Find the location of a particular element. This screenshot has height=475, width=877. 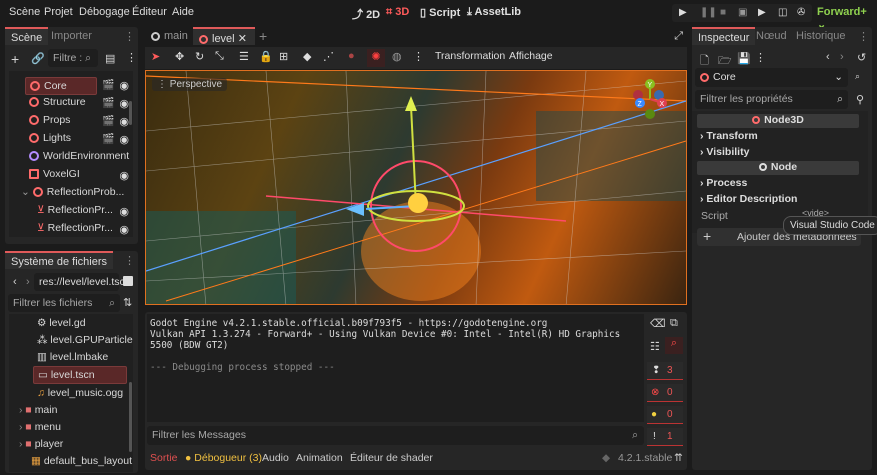

tab-animation: Animation is located at coordinates (319, 458).